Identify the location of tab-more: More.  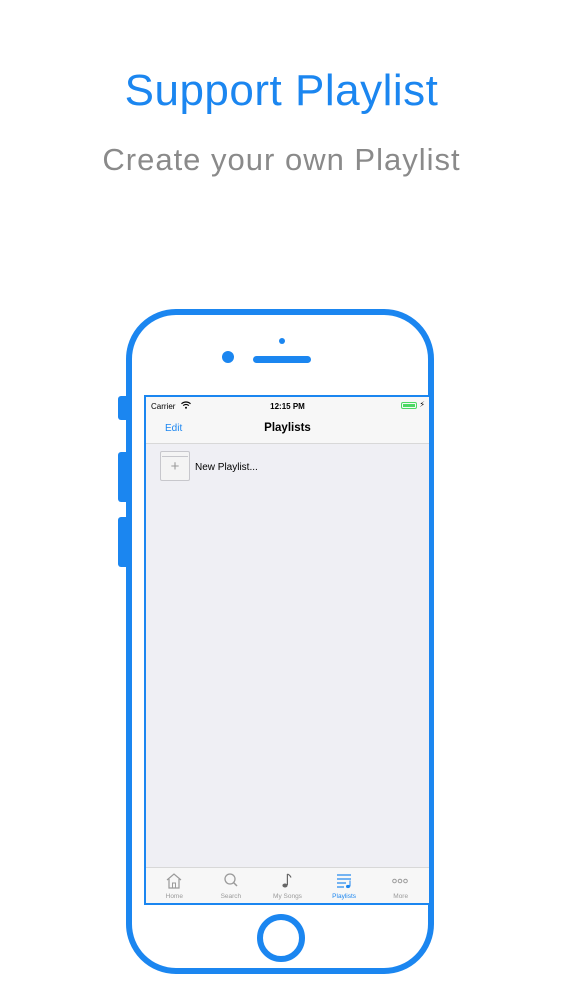
(400, 885).